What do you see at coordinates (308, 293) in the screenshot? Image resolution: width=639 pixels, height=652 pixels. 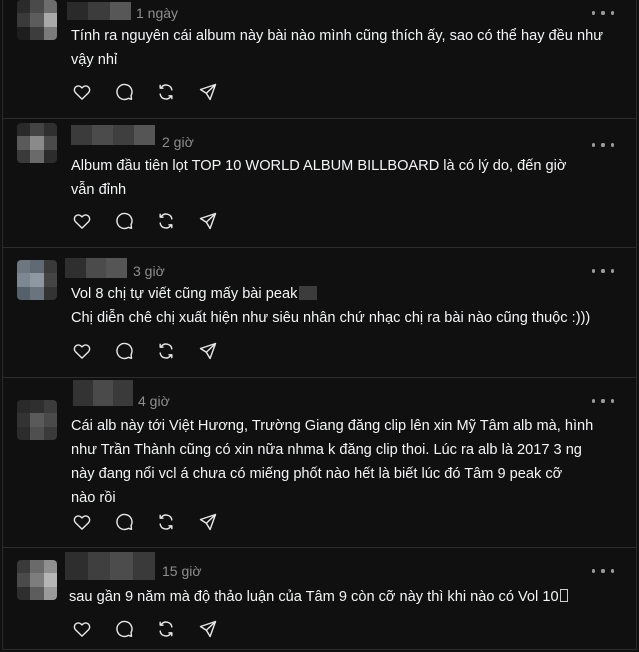 I see `emoji-blurred` at bounding box center [308, 293].